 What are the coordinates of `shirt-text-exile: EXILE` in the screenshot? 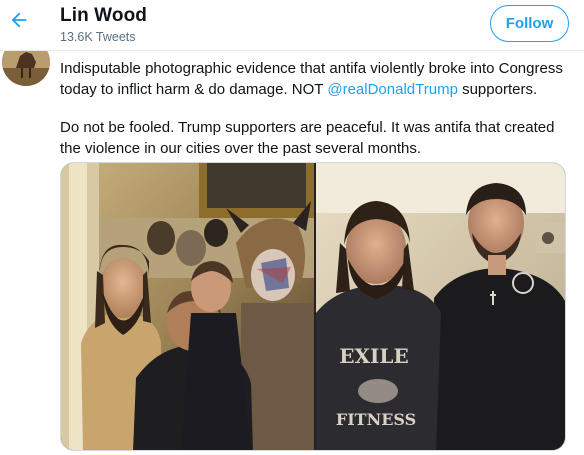 It's located at (373, 356).